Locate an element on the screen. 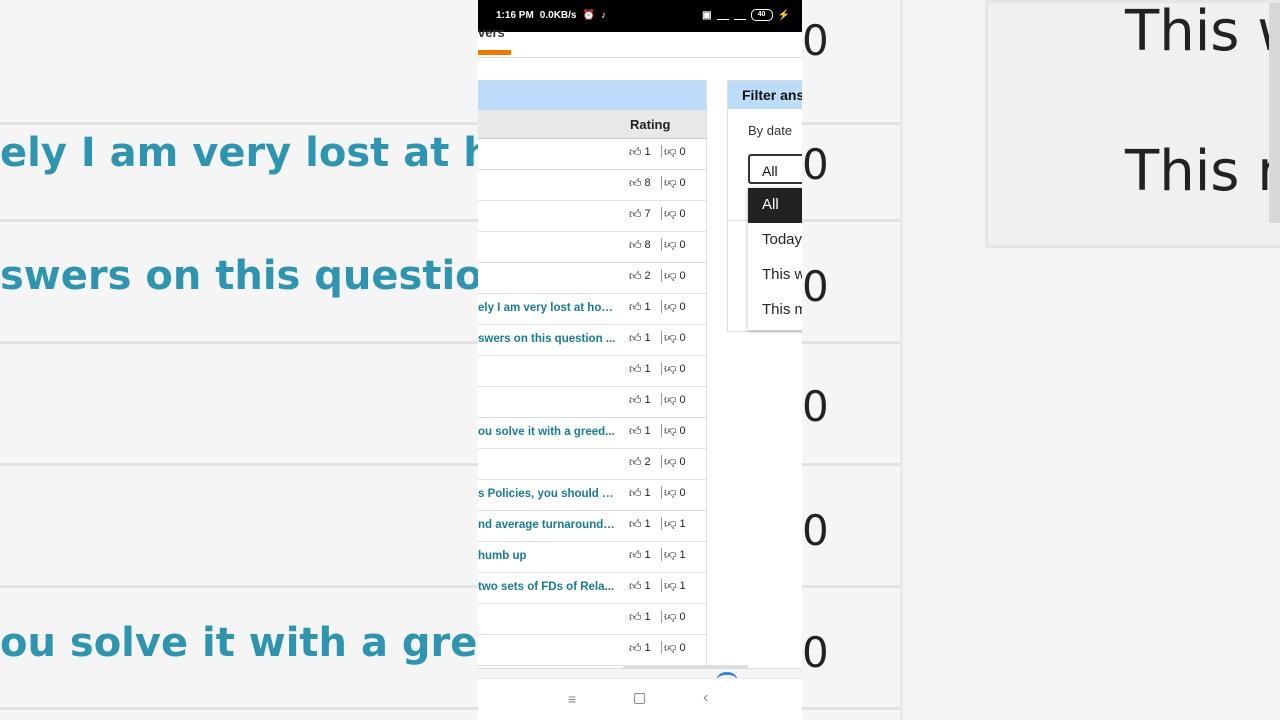 This screenshot has height=720, width=1280. back-icon: ‹ is located at coordinates (705, 698).